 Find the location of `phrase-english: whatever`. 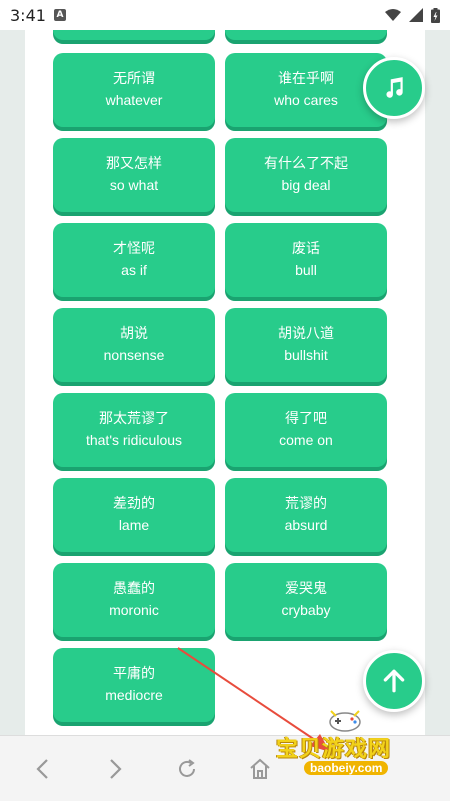

phrase-english: whatever is located at coordinates (134, 100).